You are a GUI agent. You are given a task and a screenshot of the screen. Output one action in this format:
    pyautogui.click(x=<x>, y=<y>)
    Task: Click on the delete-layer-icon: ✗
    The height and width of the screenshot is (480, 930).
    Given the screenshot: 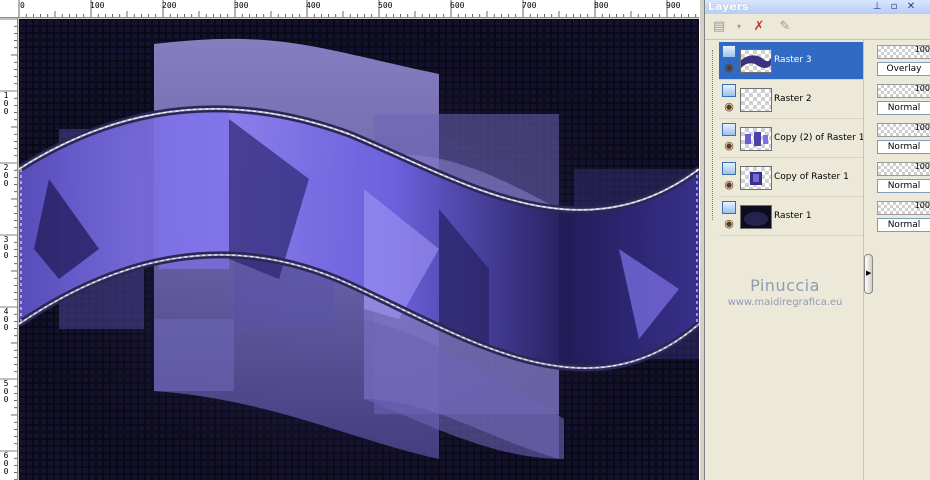 What is the action you would take?
    pyautogui.click(x=759, y=27)
    